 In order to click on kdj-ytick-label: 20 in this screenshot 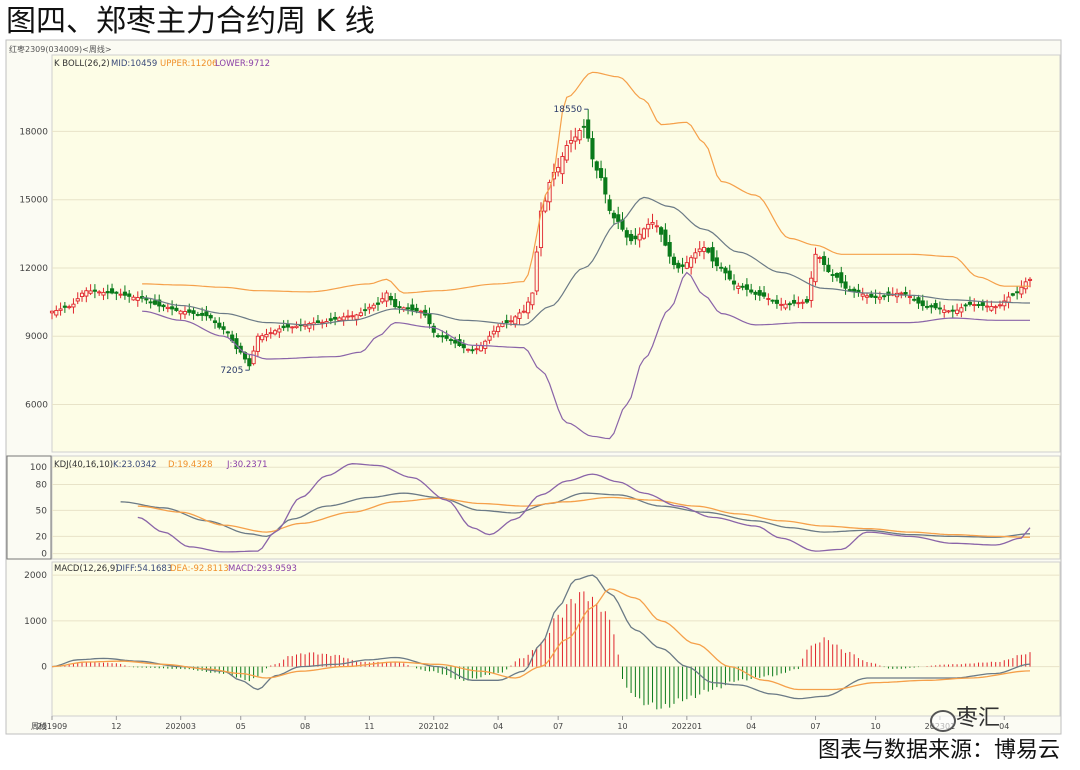, I will do `click(42, 537)`.